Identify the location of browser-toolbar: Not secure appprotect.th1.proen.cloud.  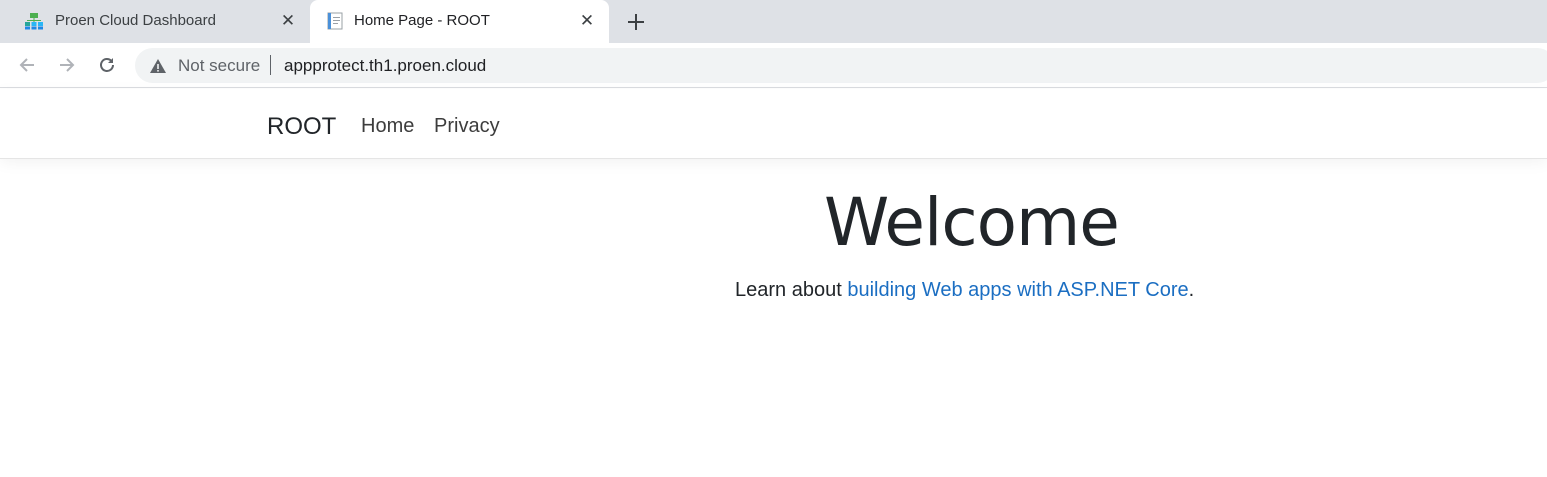
(773, 65).